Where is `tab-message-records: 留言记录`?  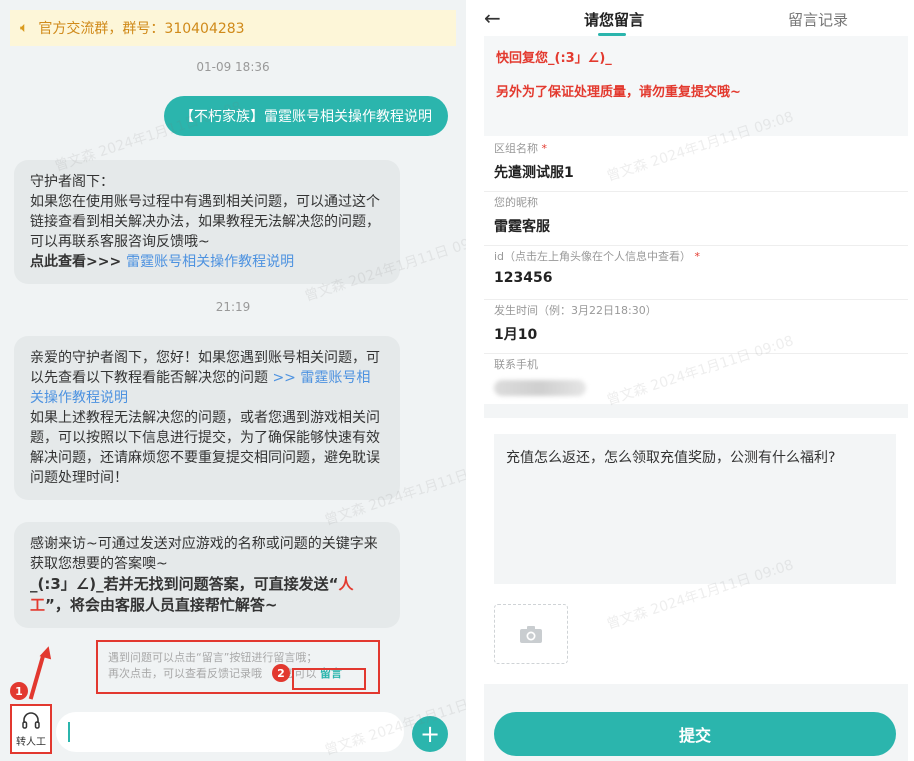 tab-message-records: 留言记录 is located at coordinates (818, 19).